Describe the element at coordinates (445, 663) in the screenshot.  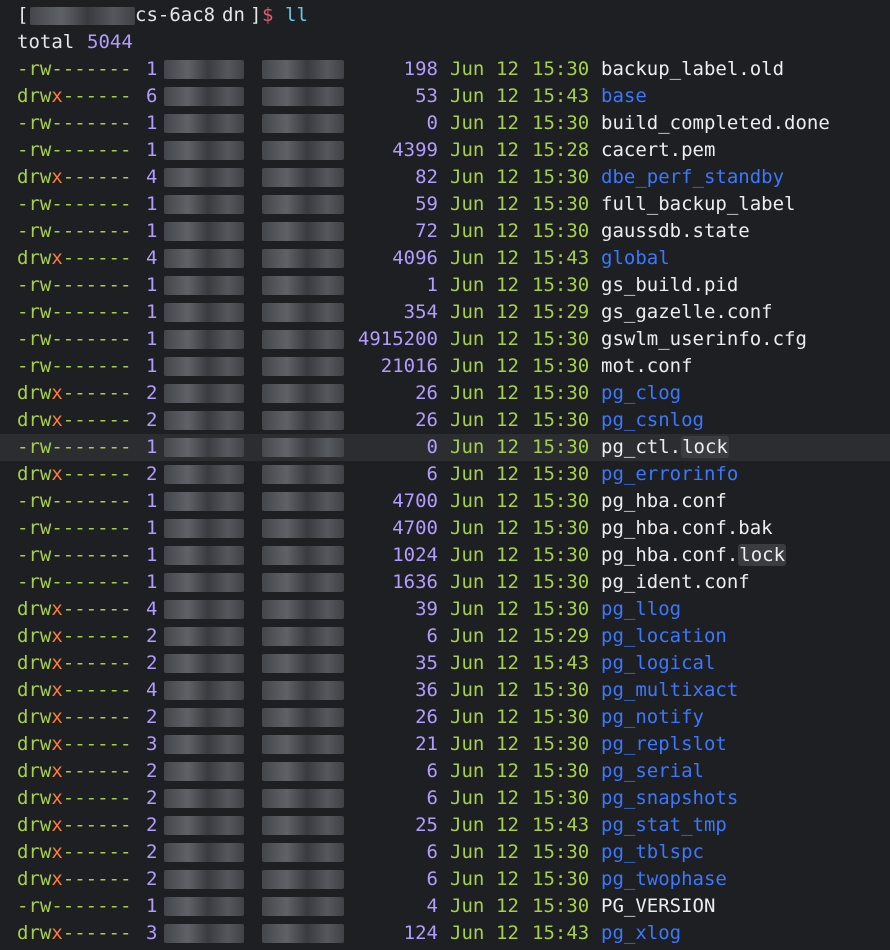
I see `file-row: drwx------ 2 35 Jun 12 15:43 pg_logical` at that location.